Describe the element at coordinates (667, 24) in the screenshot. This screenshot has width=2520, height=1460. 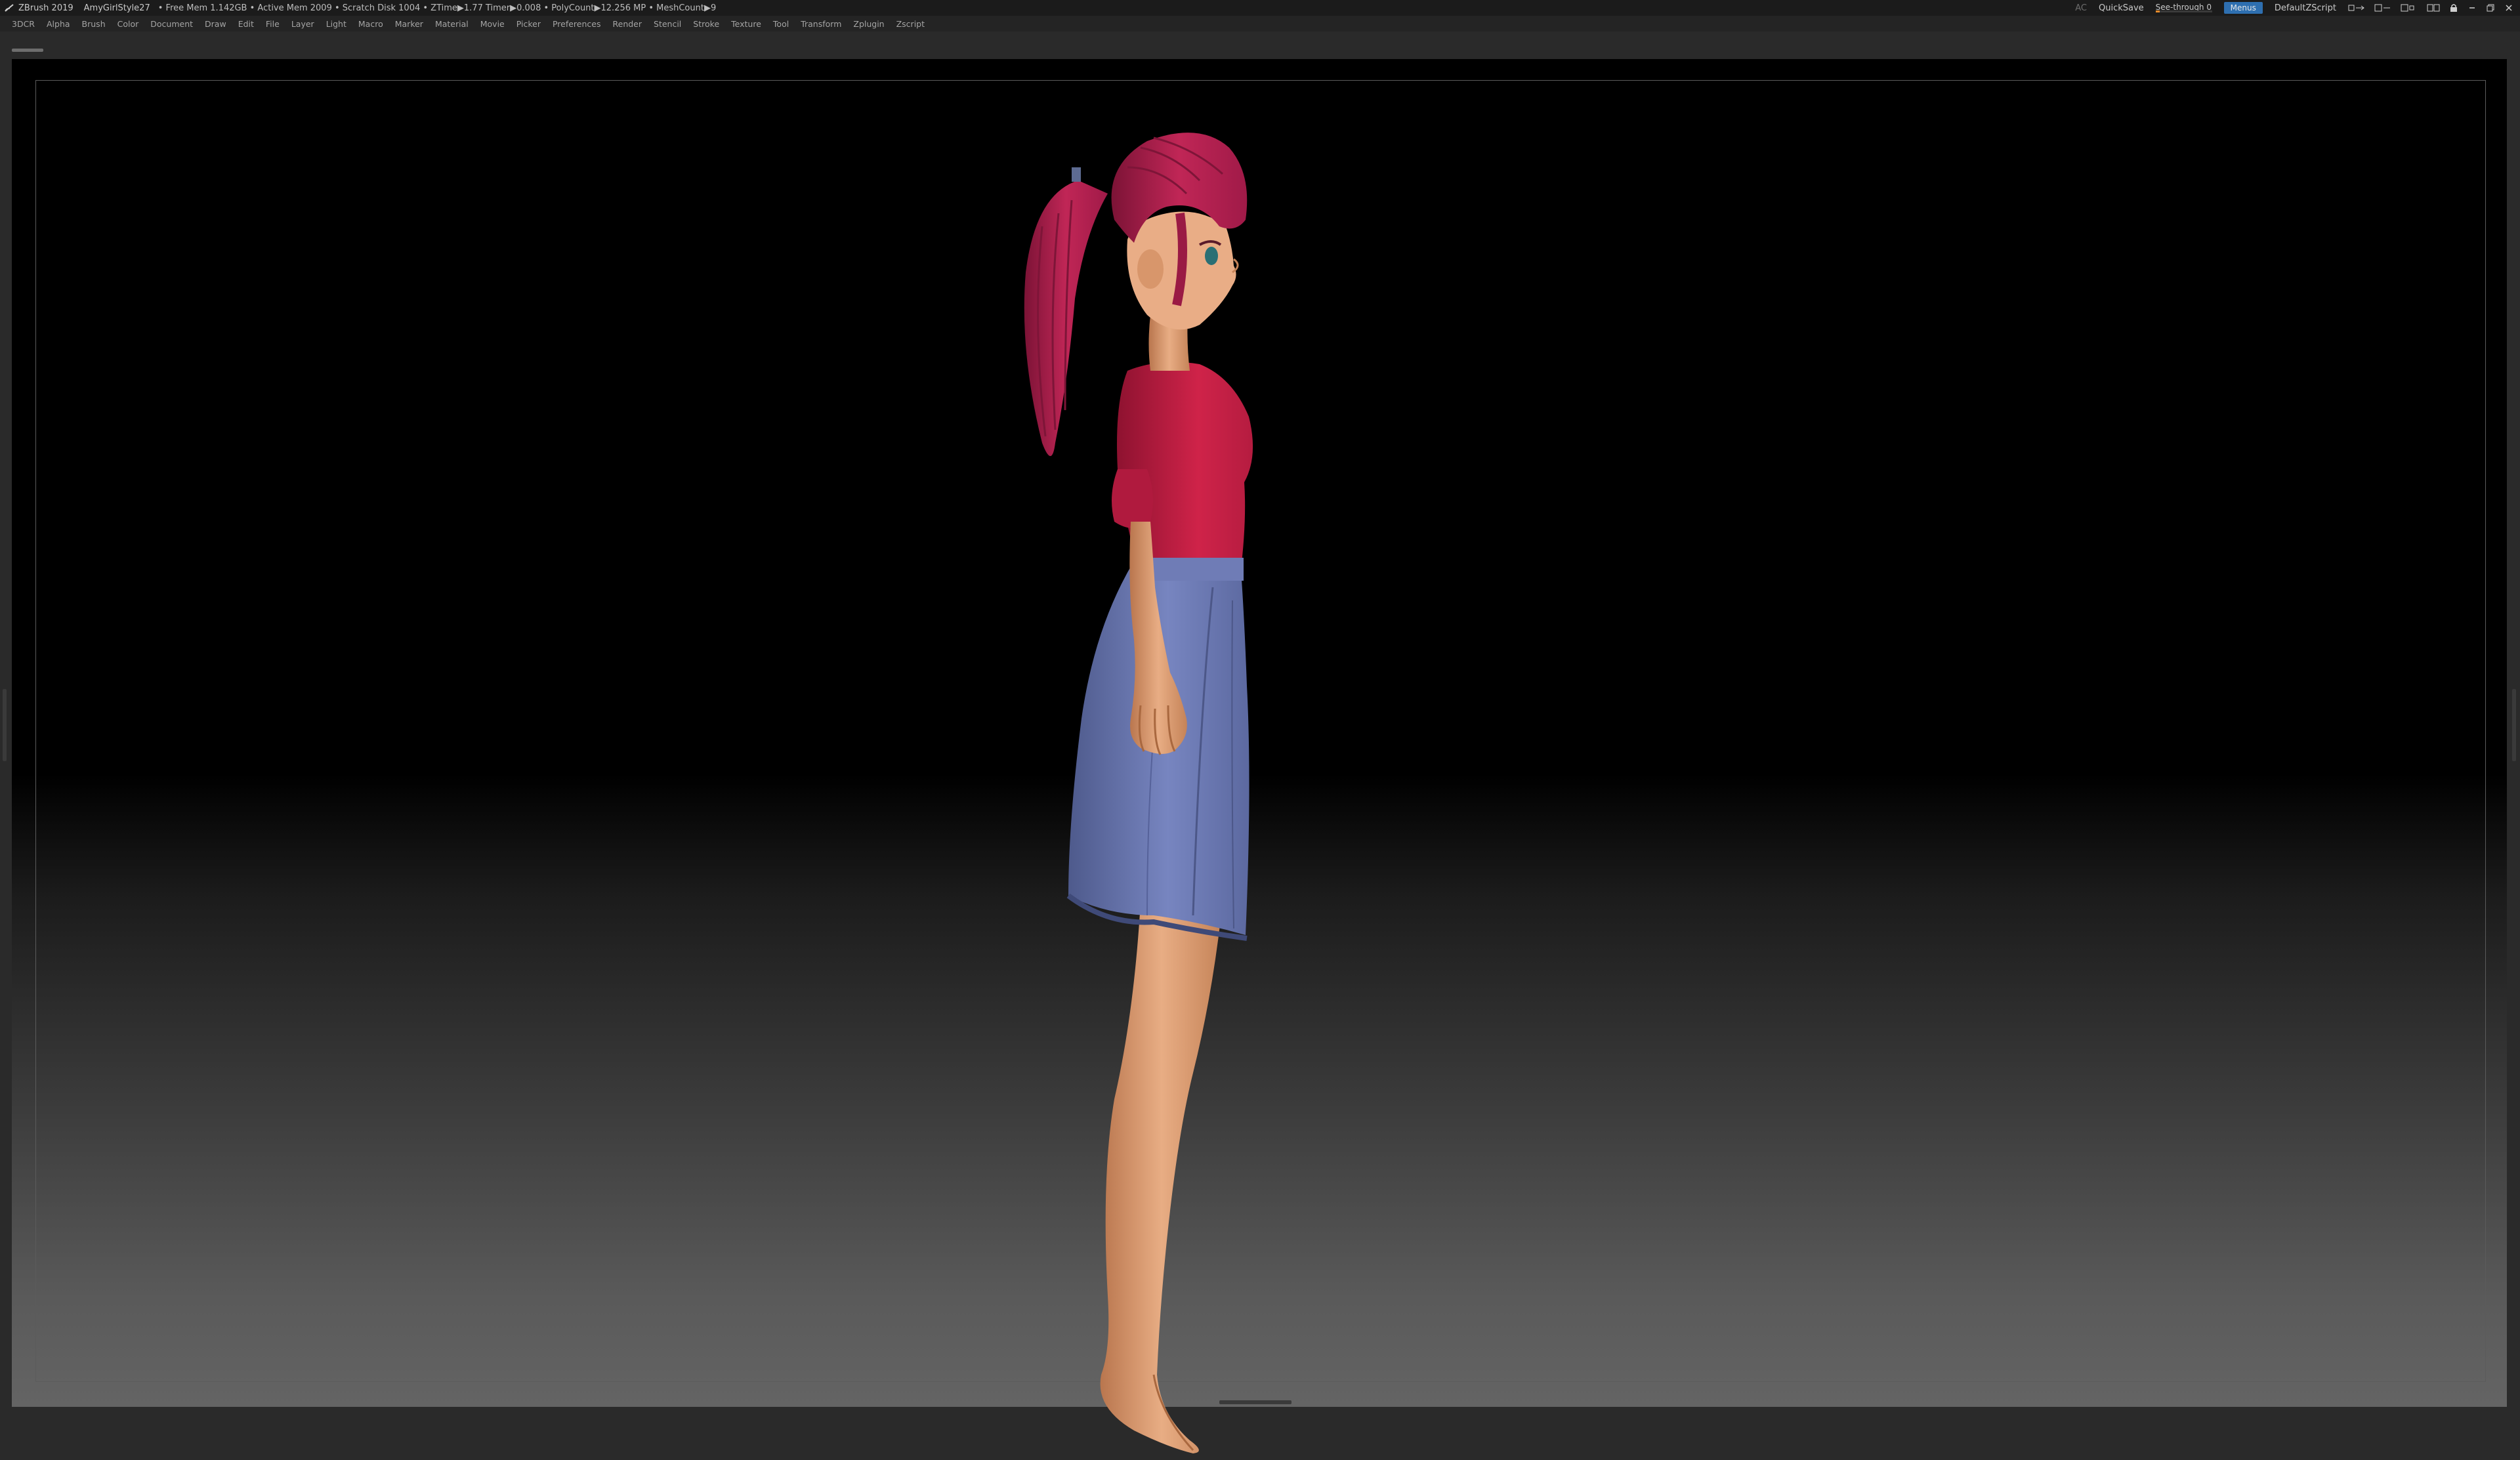
I see `menu-item-stencil: Stencil` at that location.